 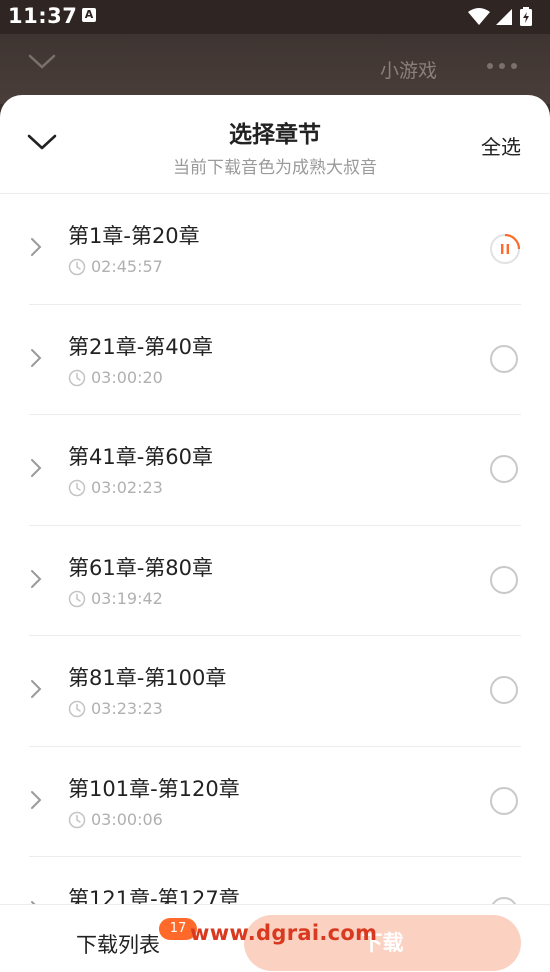 I want to click on chevron-down-icon, so click(x=42, y=62).